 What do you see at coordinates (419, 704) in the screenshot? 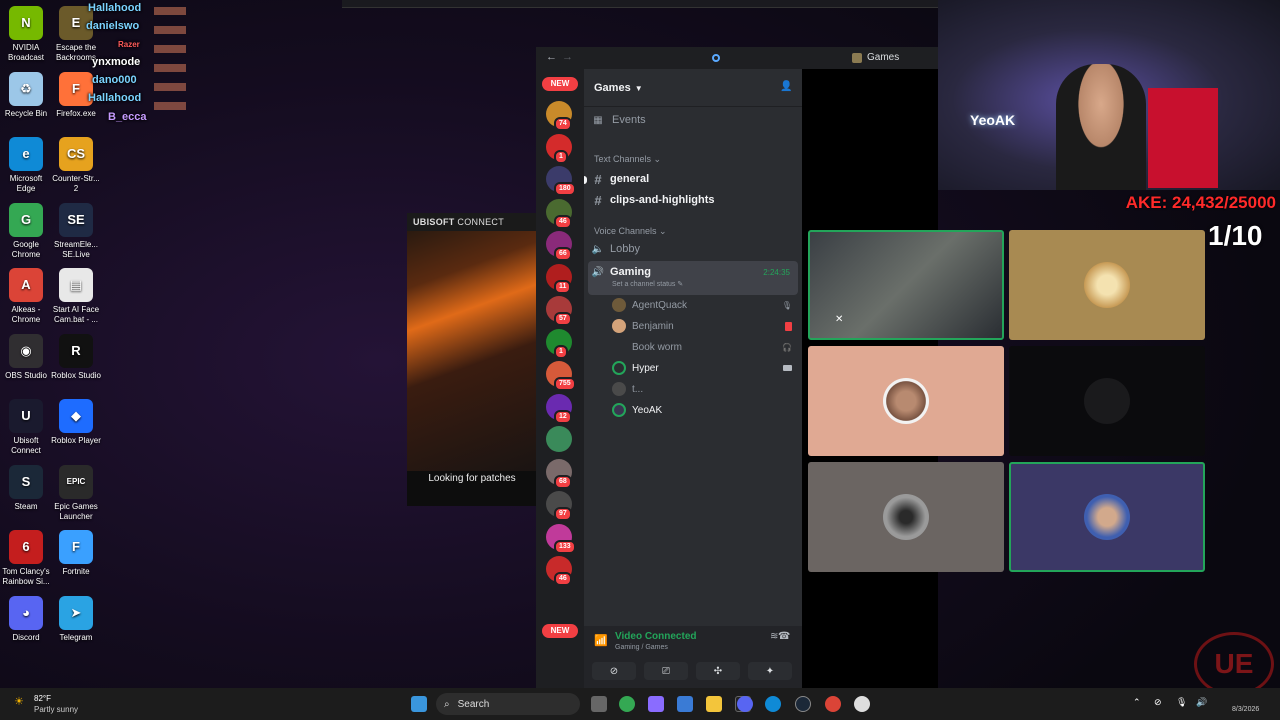
I see `windows-start-icon` at bounding box center [419, 704].